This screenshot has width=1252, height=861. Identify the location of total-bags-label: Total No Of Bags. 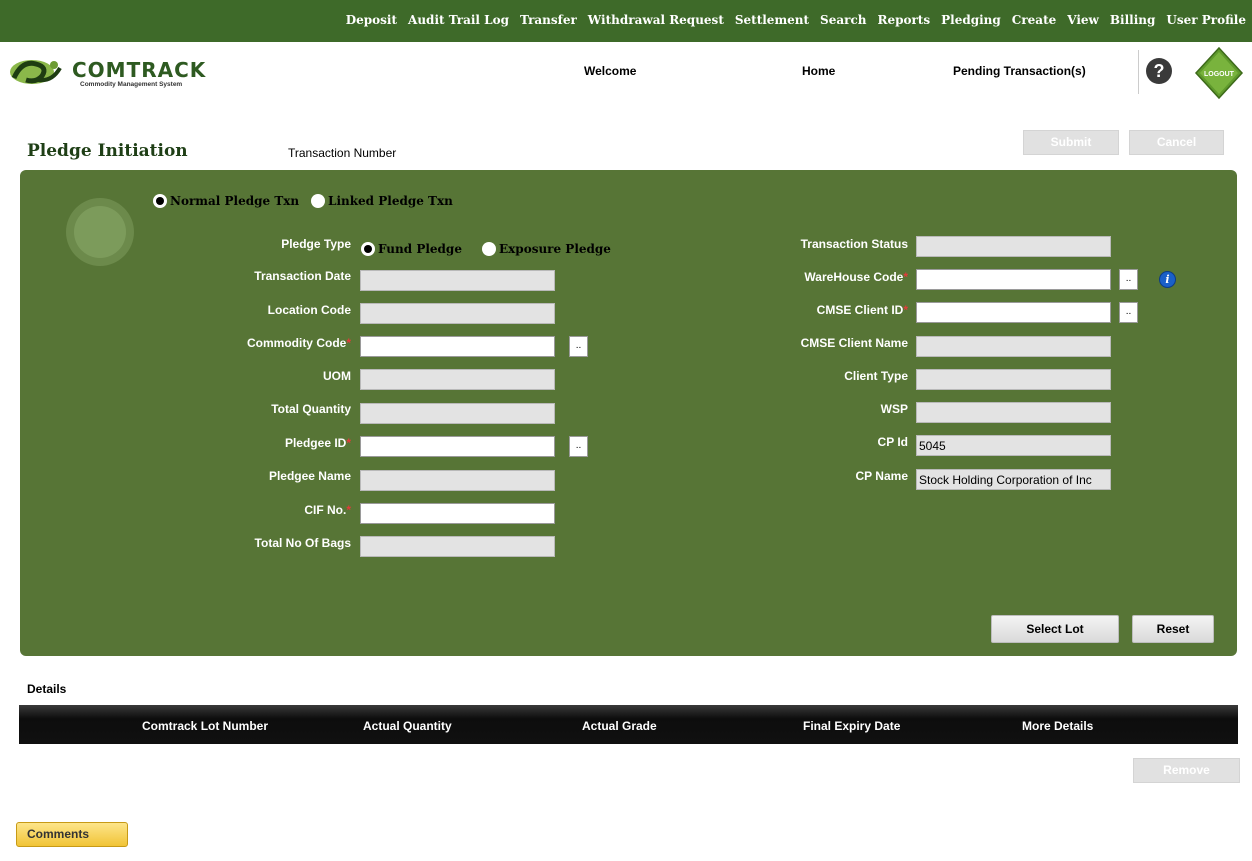
(302, 543).